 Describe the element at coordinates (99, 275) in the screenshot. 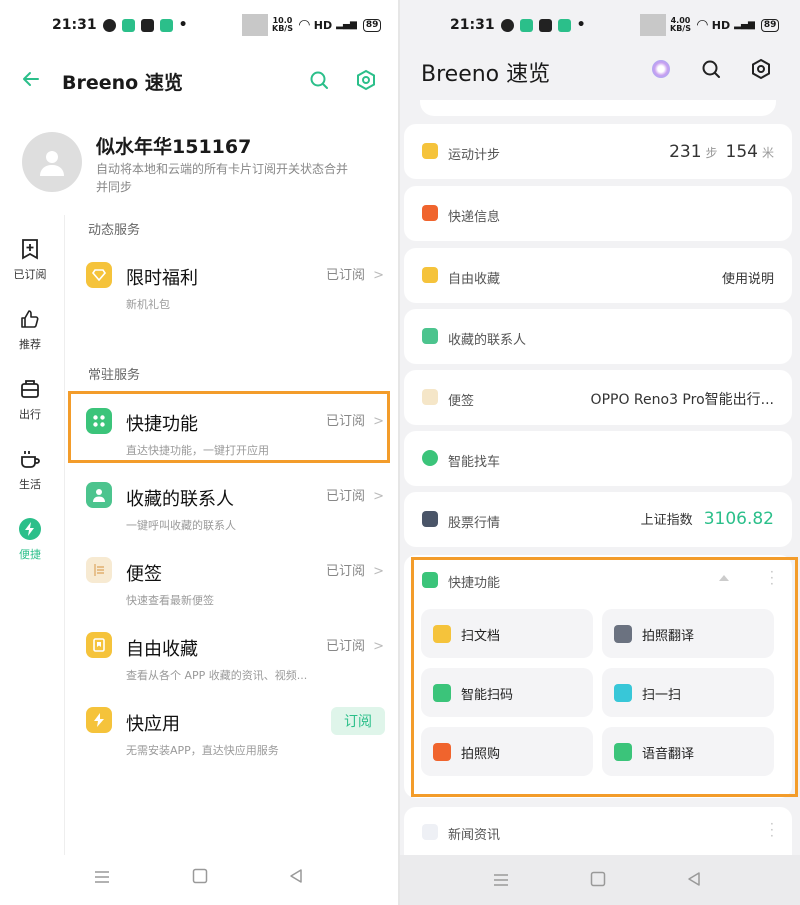

I see `gift-icon` at that location.